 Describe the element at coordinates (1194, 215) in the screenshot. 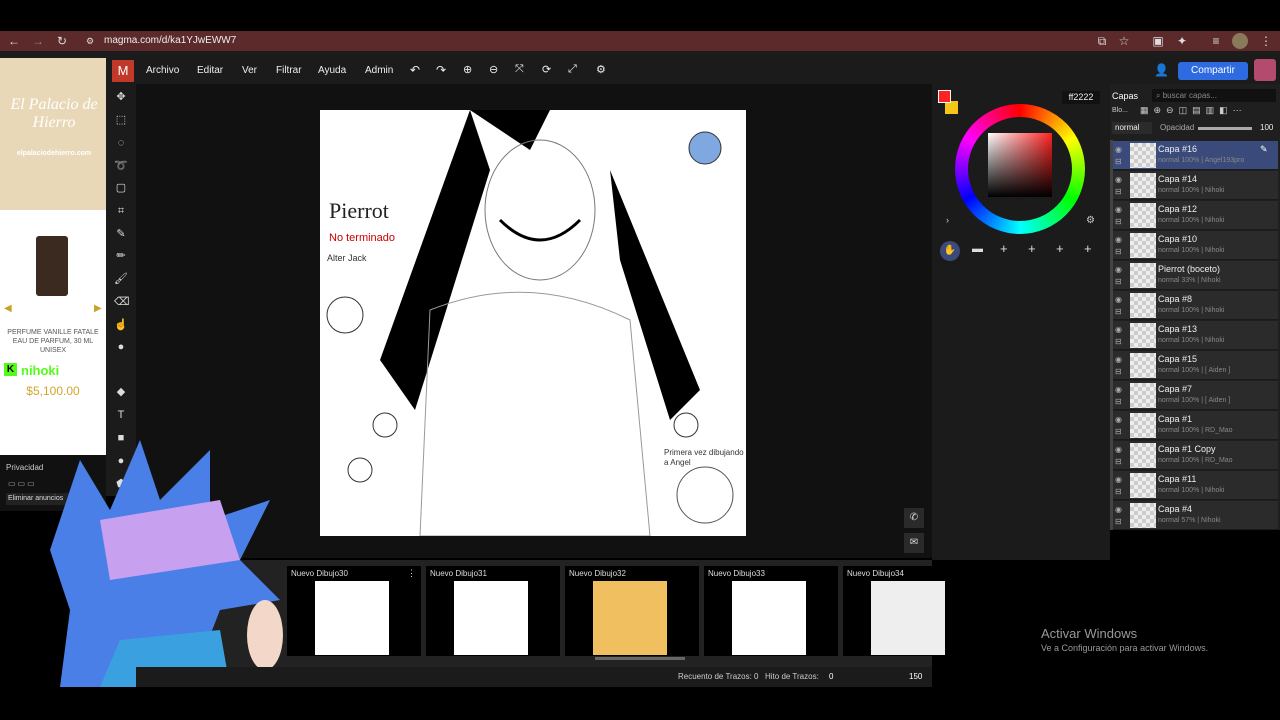

I see `layer-row: ◉ ⊟ Capa #12 normal 100% | Nihoki` at that location.